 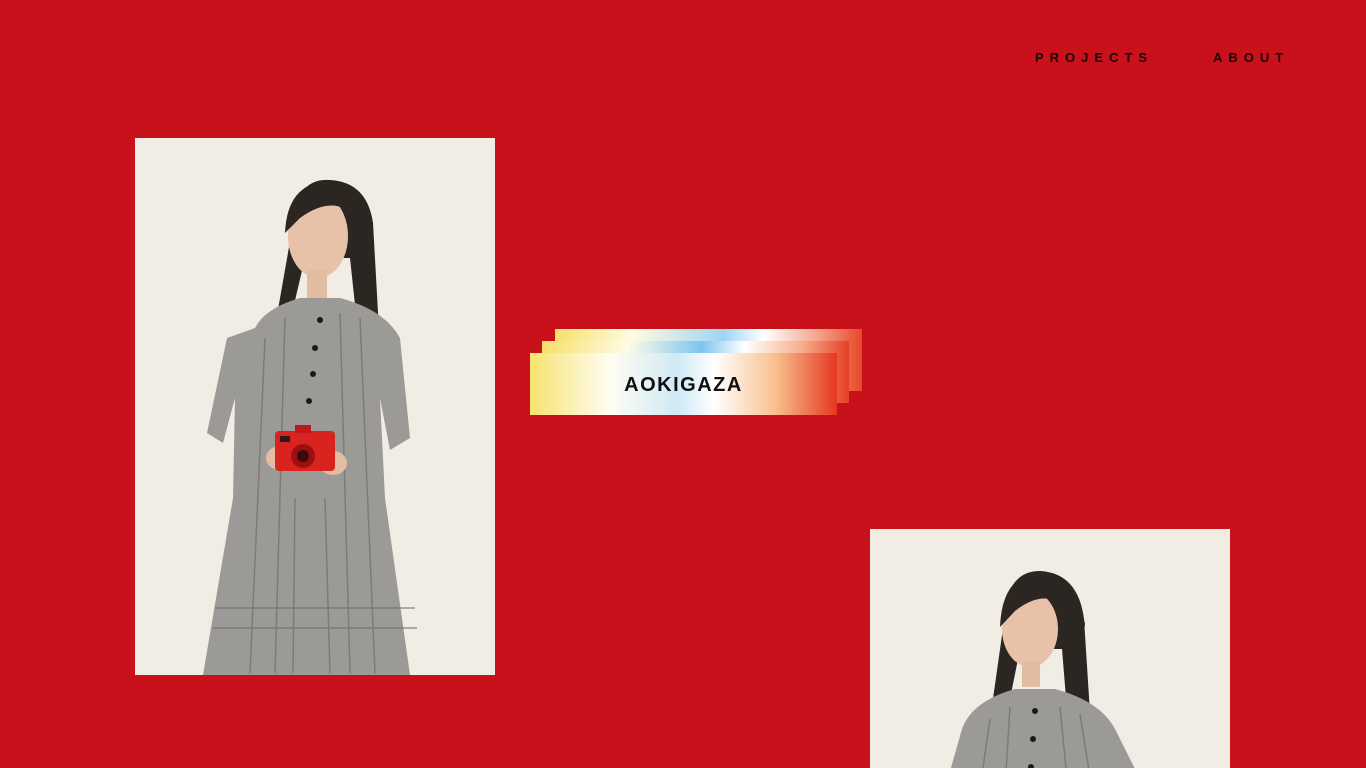 I want to click on woman-portrait-image, so click(x=1050, y=648).